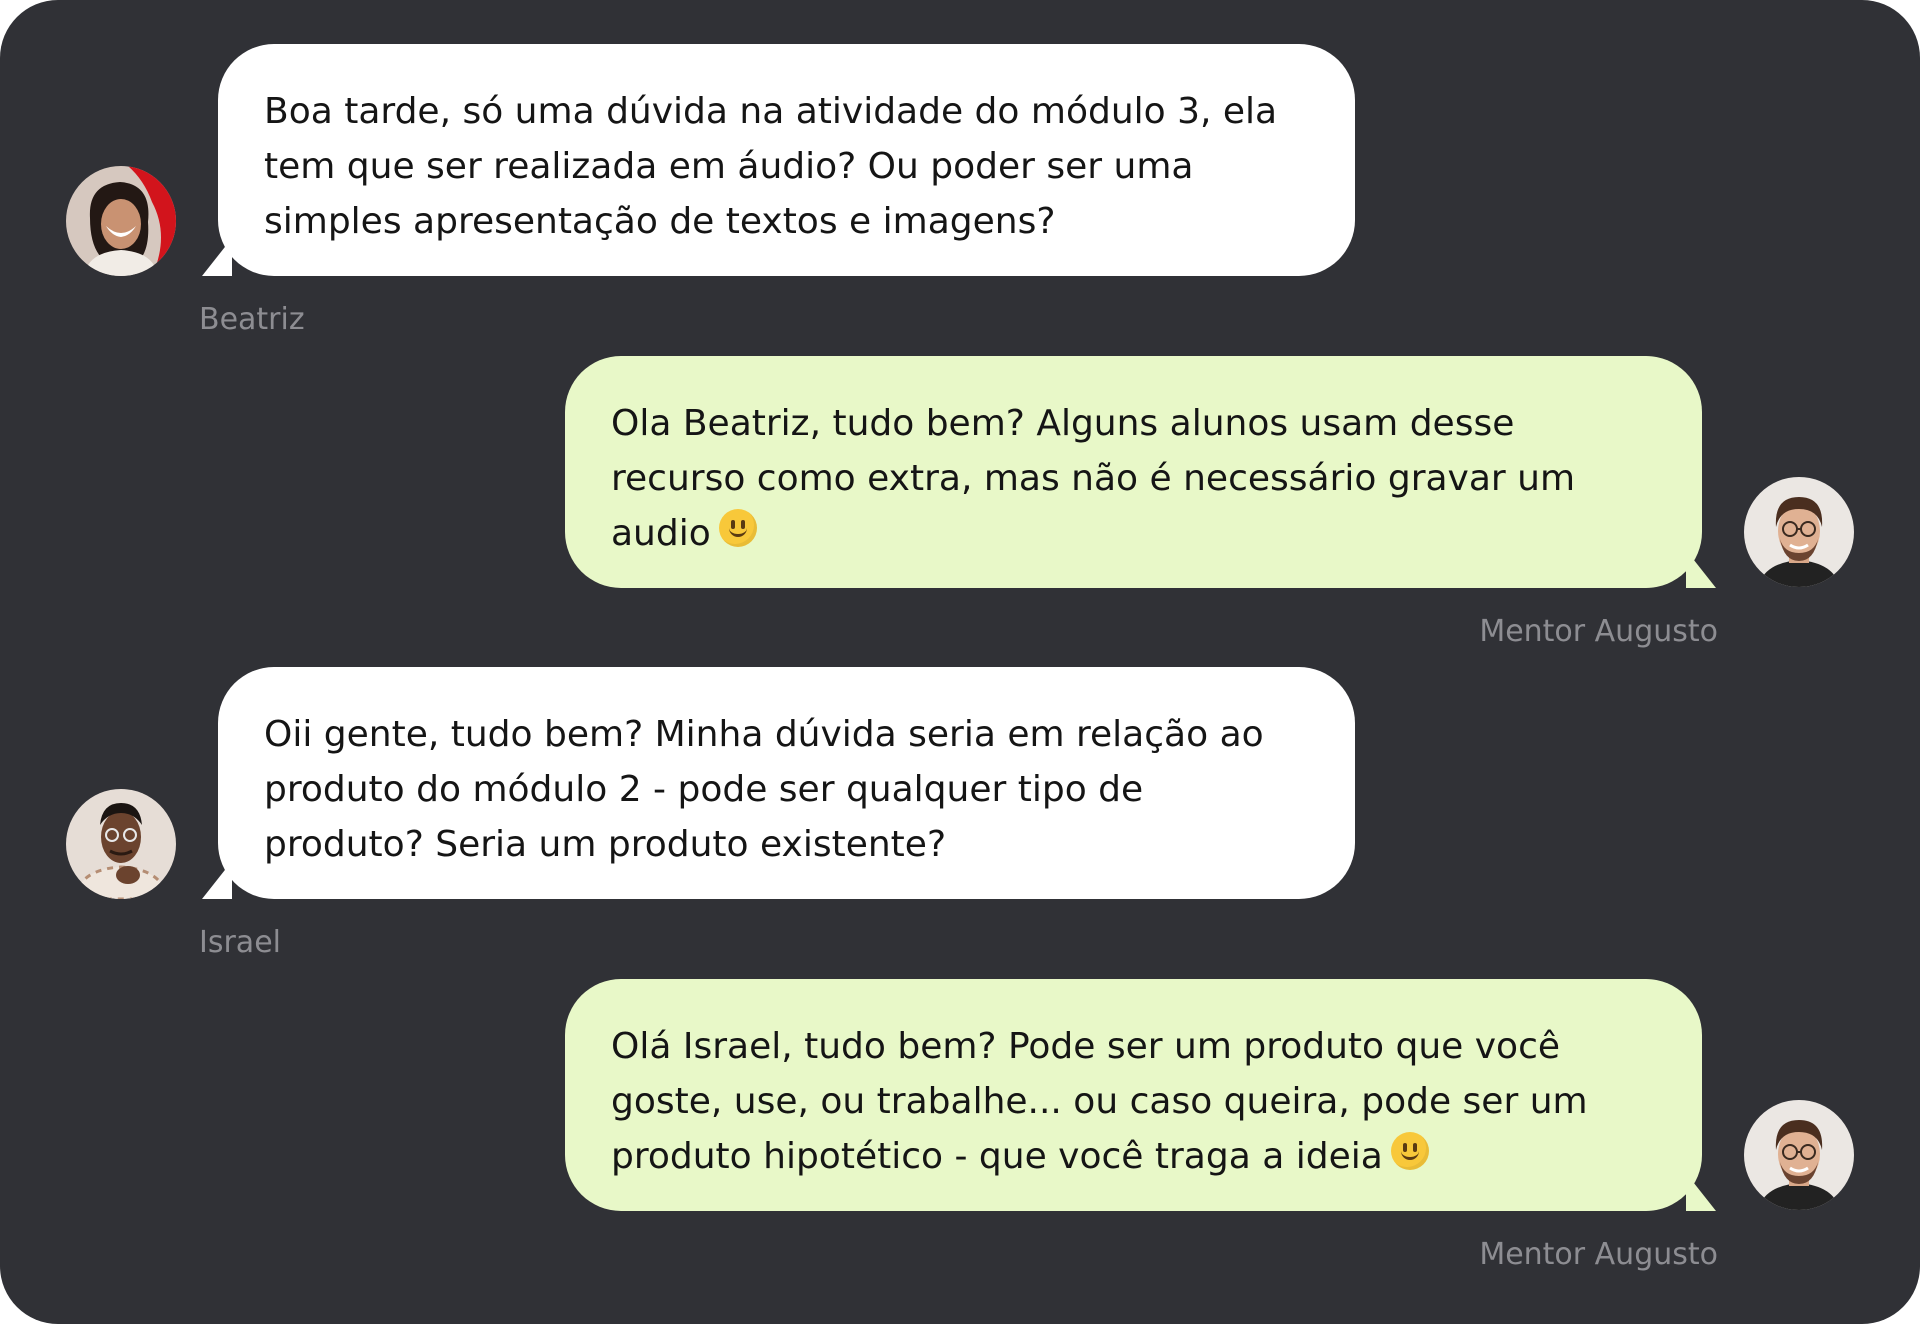  What do you see at coordinates (1409, 1151) in the screenshot?
I see `slightly-smiling-face-icon` at bounding box center [1409, 1151].